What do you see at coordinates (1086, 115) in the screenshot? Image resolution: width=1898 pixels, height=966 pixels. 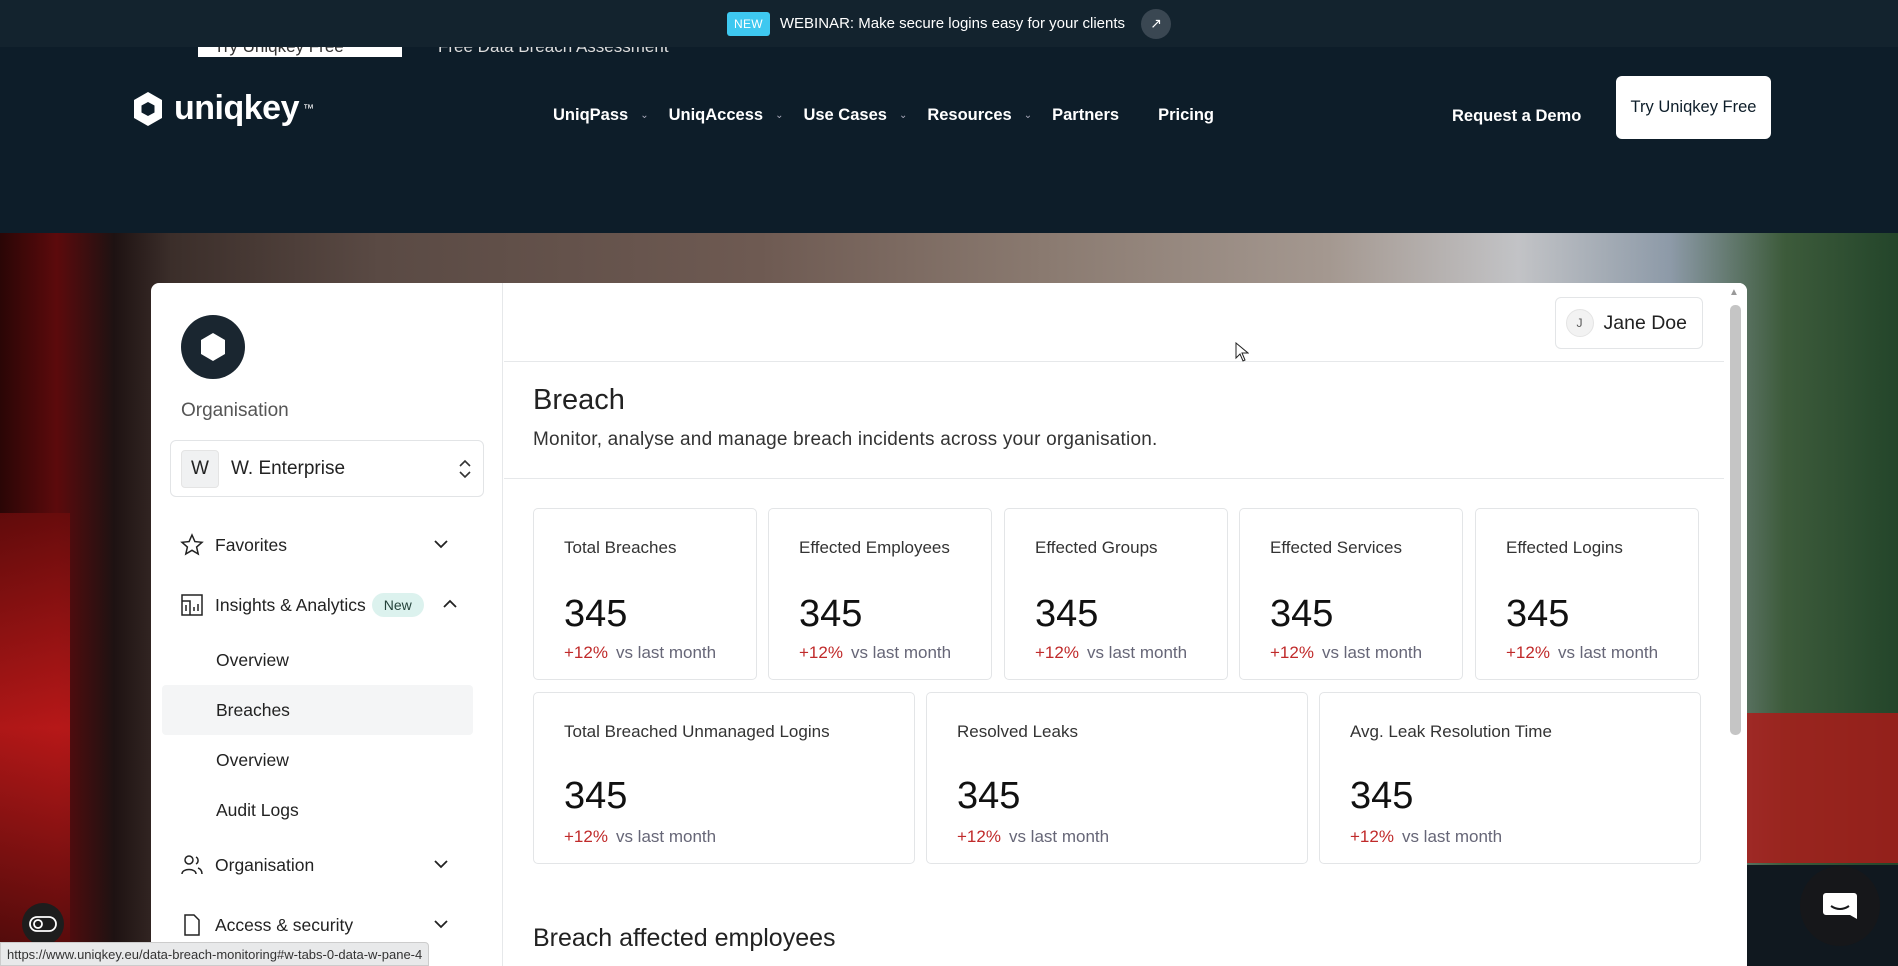 I see `nav-label: Partners` at bounding box center [1086, 115].